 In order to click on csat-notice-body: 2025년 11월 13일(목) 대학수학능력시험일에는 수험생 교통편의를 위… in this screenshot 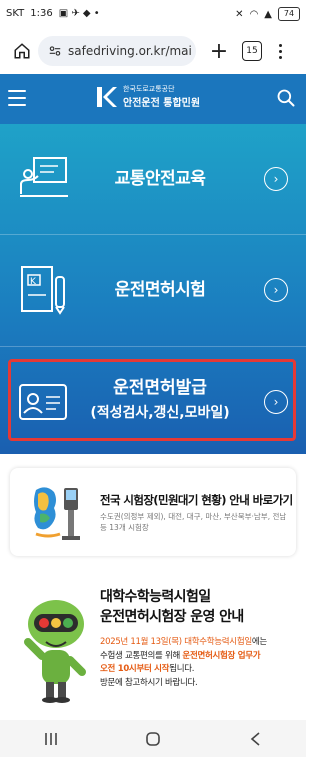, I will do `click(198, 663)`.